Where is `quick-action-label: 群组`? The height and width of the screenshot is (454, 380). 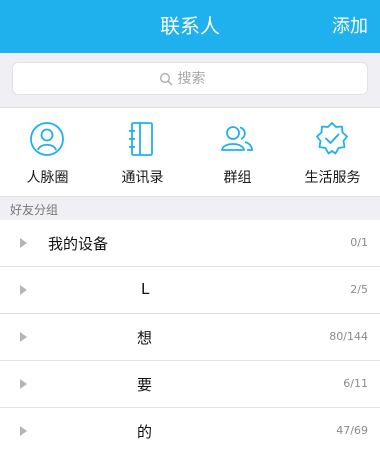
quick-action-label: 群组 is located at coordinates (237, 178).